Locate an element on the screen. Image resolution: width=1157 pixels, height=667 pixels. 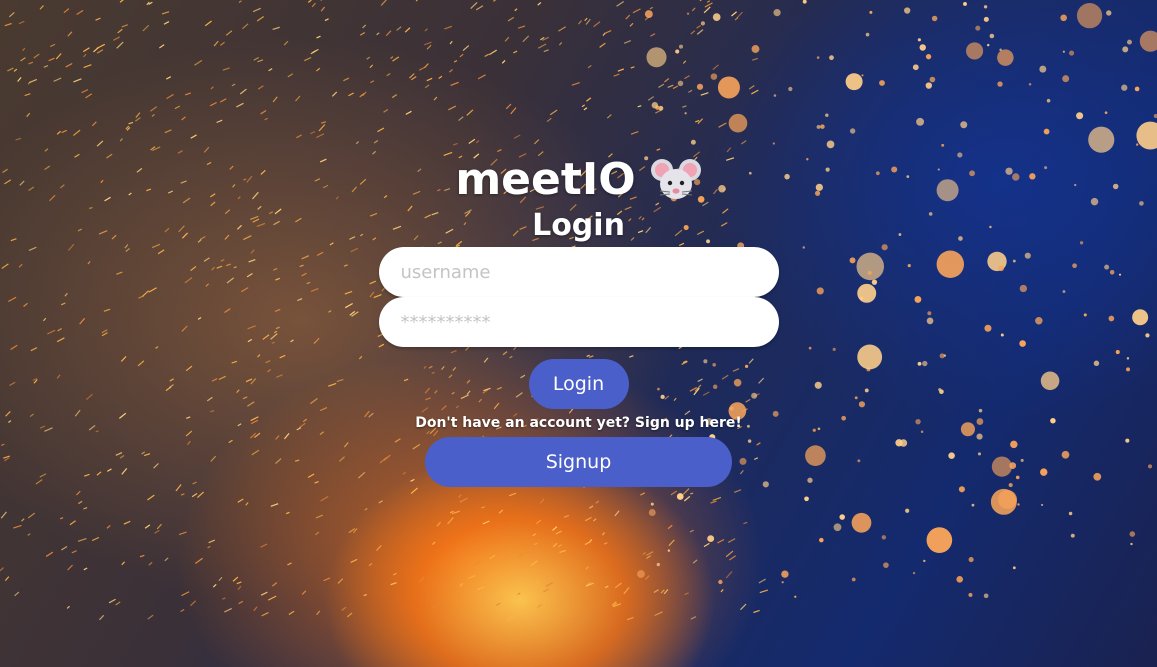
brand-title: meetIO is located at coordinates (578, 180).